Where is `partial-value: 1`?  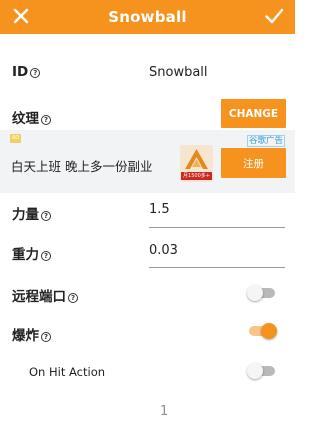 partial-value: 1 is located at coordinates (164, 411).